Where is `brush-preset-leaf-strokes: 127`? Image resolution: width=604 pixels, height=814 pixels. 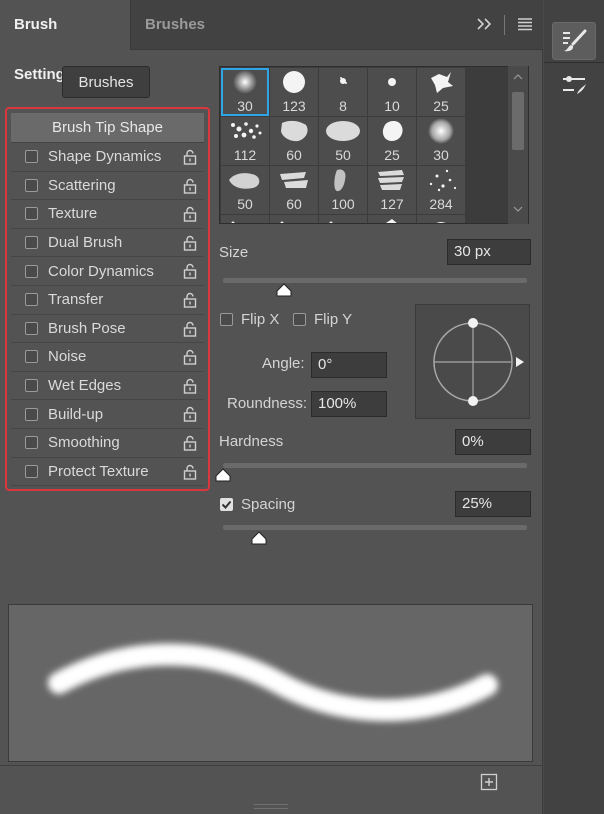
brush-preset-leaf-strokes: 127 is located at coordinates (392, 190).